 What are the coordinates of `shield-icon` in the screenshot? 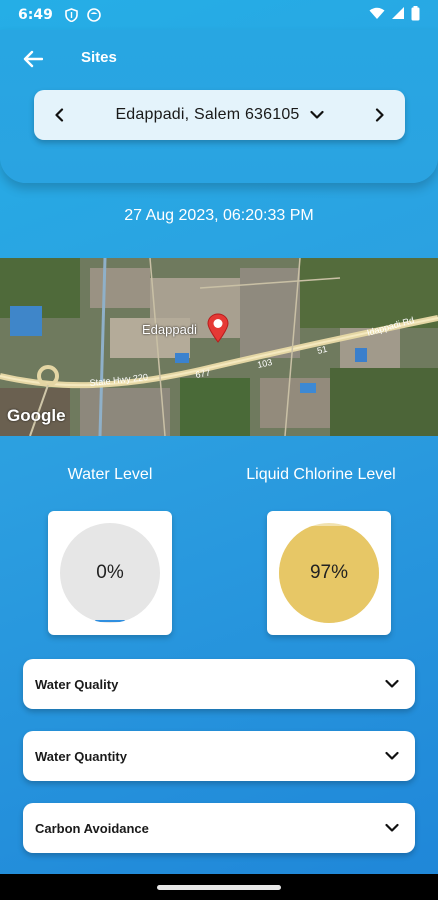 It's located at (72, 15).